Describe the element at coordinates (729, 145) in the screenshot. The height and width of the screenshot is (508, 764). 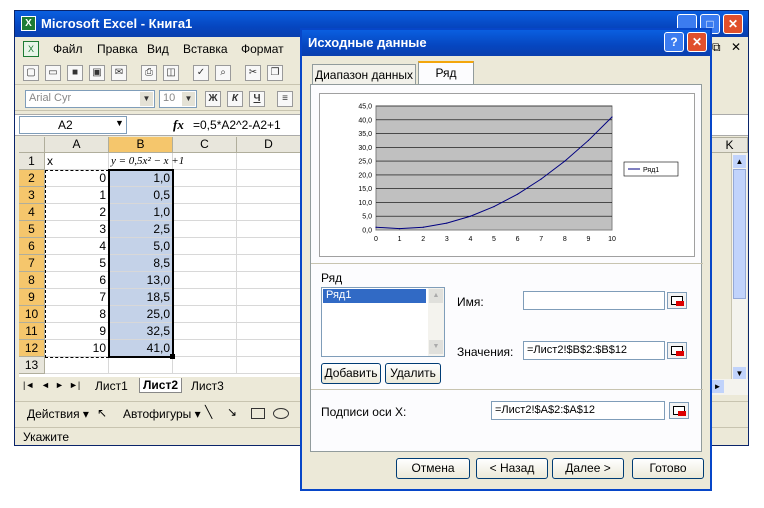
I see `column-header-k: K` at that location.